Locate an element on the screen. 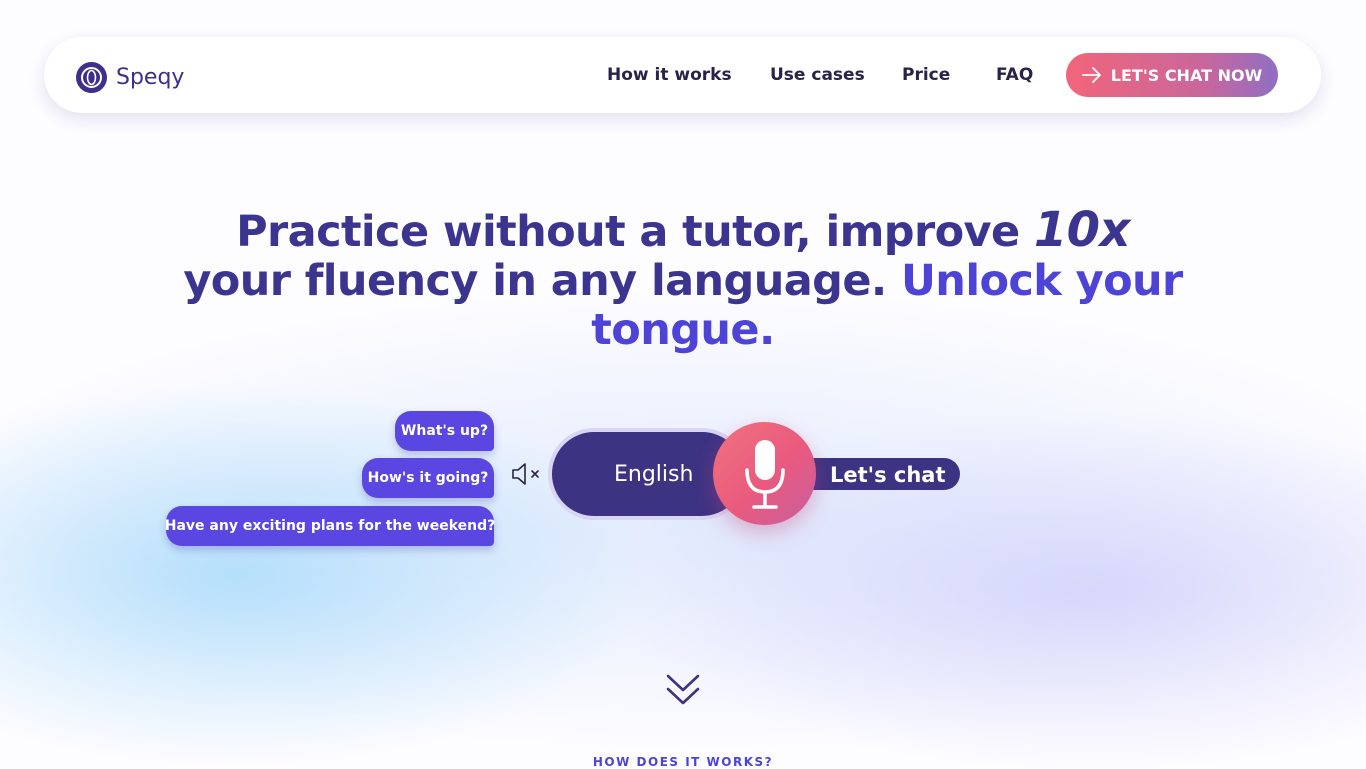 This screenshot has width=1366, height=769. lets-chat-now-button: LET'S CHAT NOW is located at coordinates (1172, 75).